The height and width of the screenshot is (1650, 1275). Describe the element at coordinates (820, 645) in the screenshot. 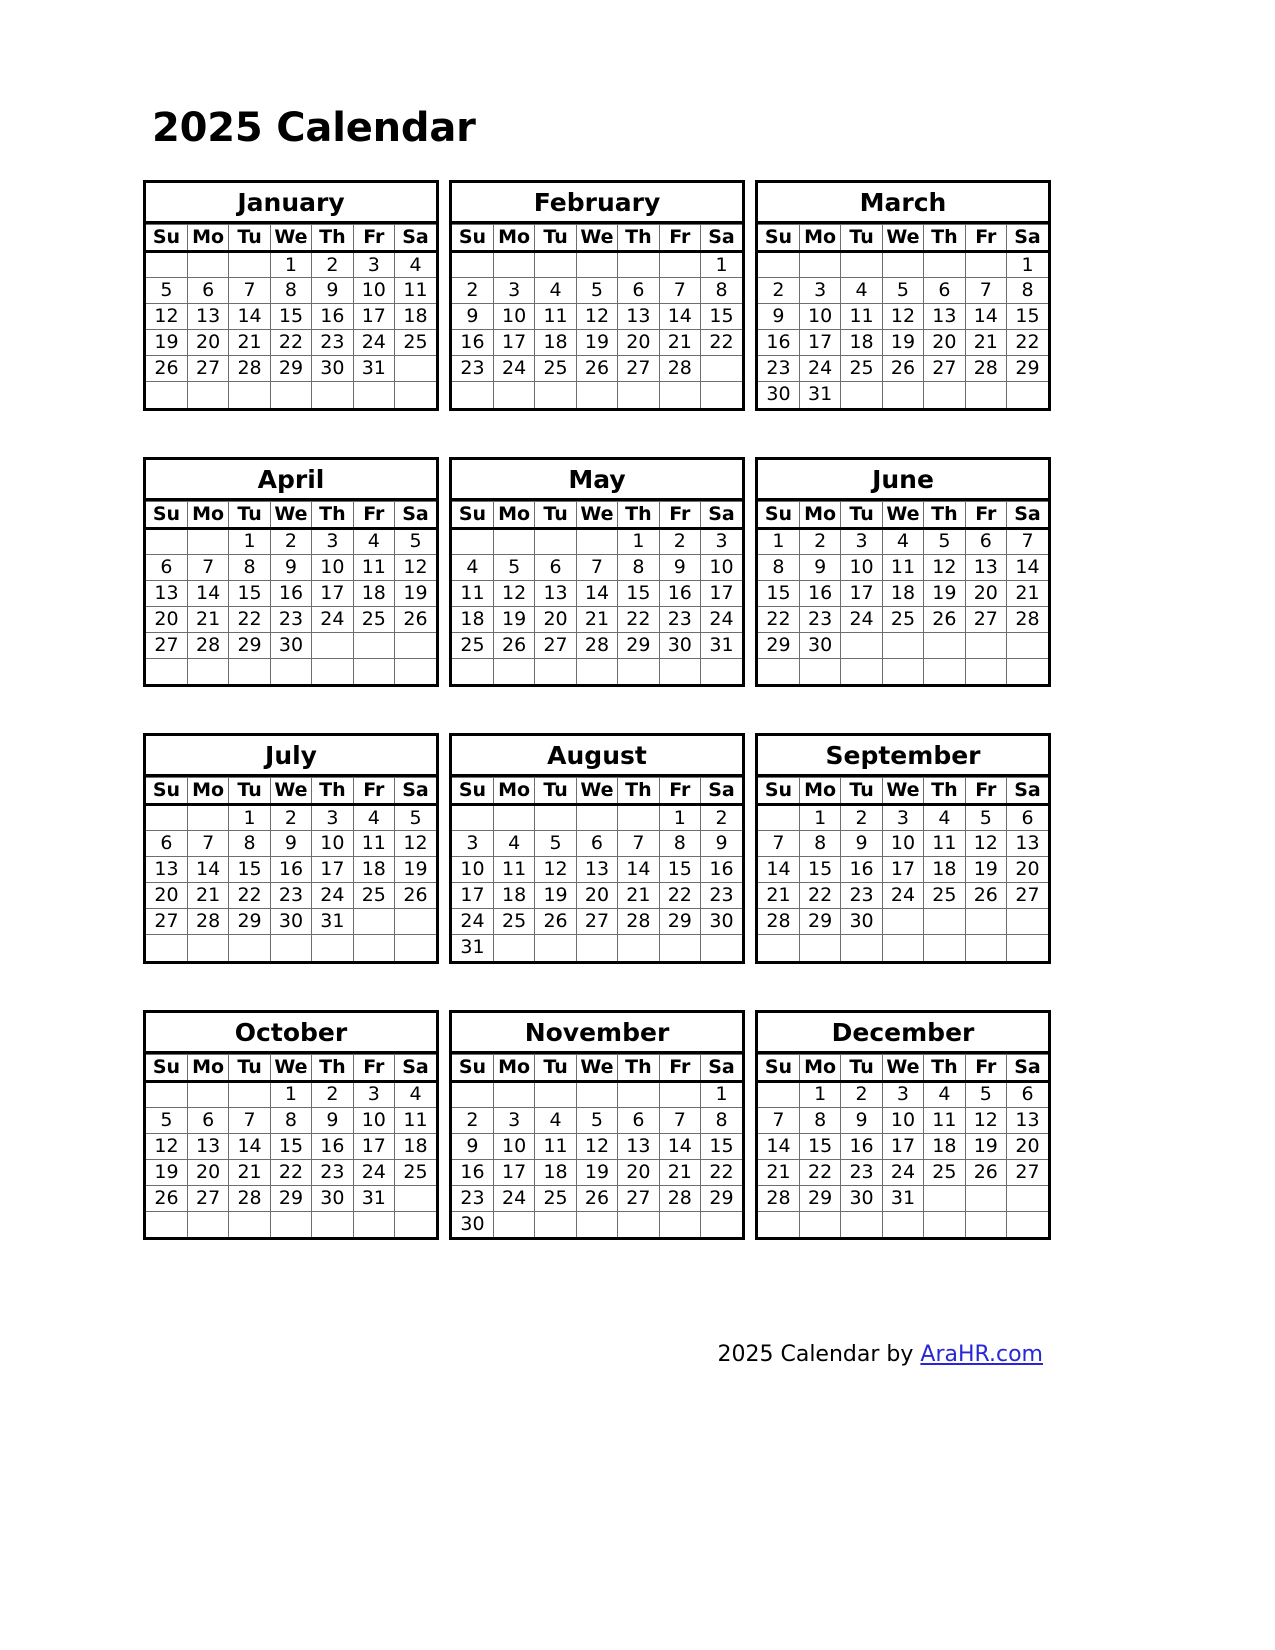

I see `day-cell: 30` at that location.